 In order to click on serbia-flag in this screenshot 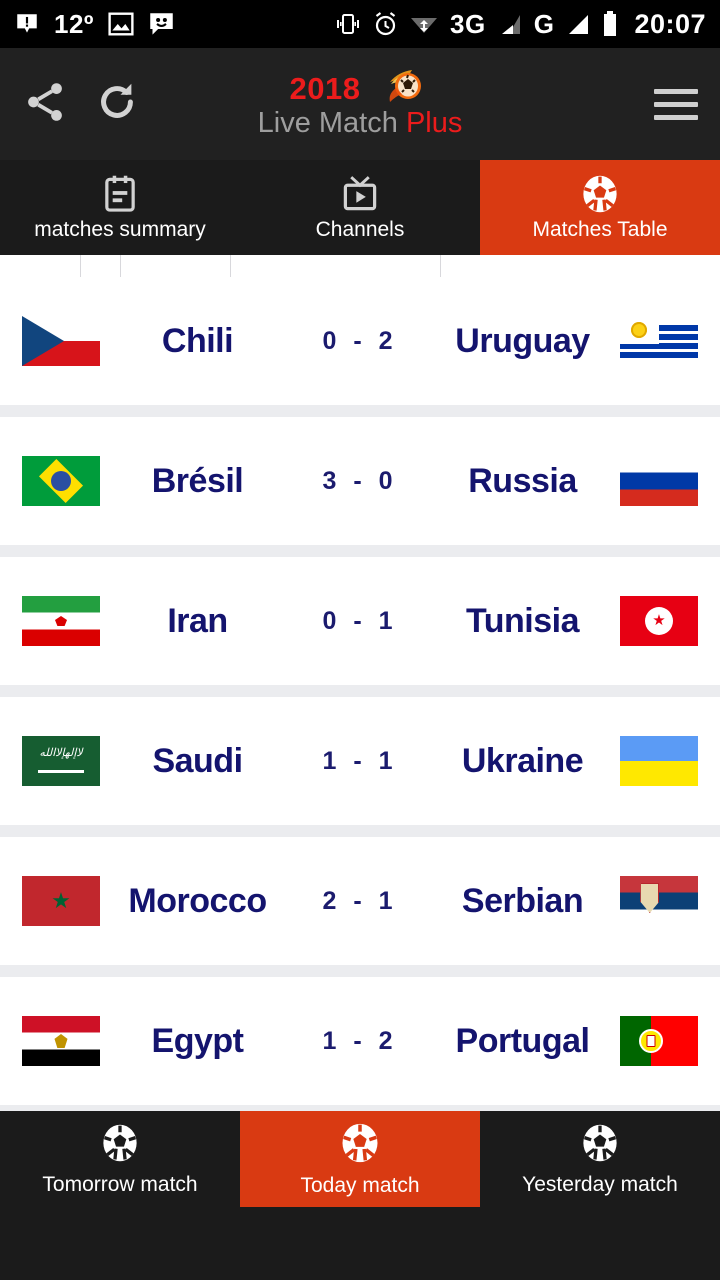, I will do `click(659, 901)`.